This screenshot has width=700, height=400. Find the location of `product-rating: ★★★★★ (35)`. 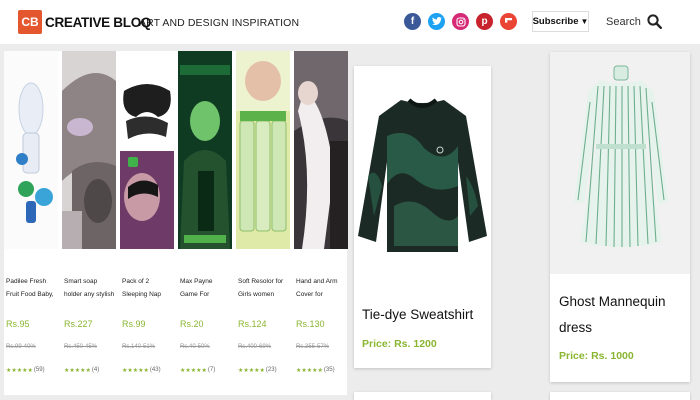

product-rating: ★★★★★ (35) is located at coordinates (315, 370).